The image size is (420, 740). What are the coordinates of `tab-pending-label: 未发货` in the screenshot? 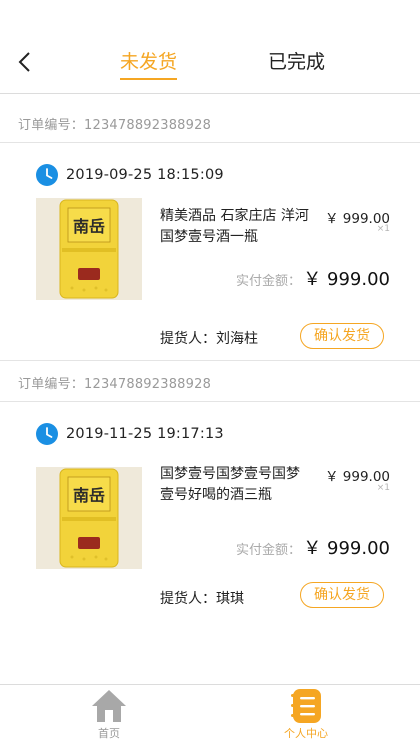 It's located at (149, 62).